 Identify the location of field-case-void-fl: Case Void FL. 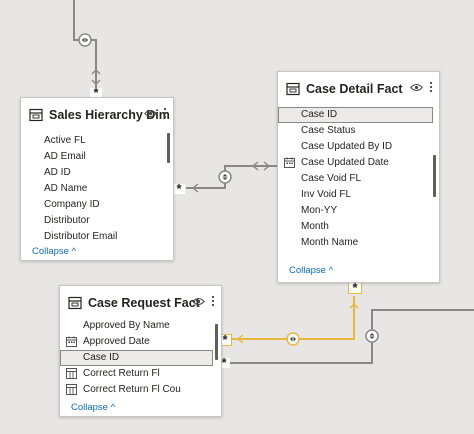
(358, 179).